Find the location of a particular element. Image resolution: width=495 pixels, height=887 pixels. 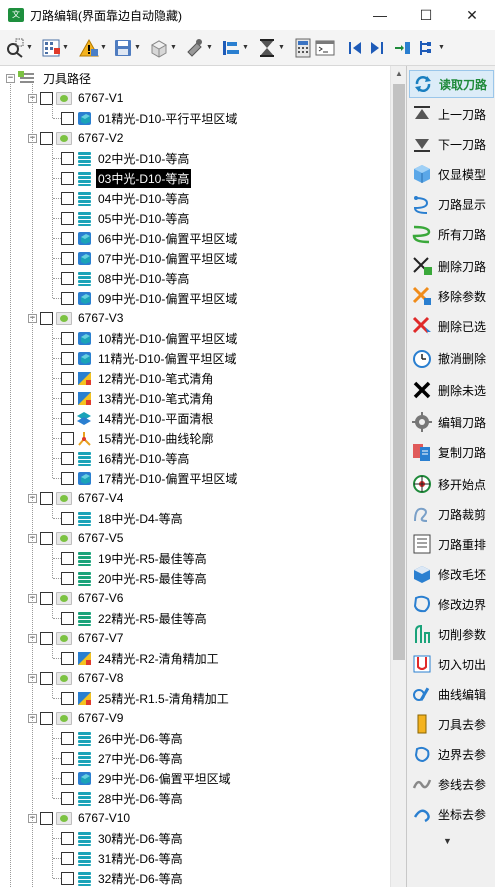

toolpath-item: 28中光-D6-等高 is located at coordinates (123, 798).